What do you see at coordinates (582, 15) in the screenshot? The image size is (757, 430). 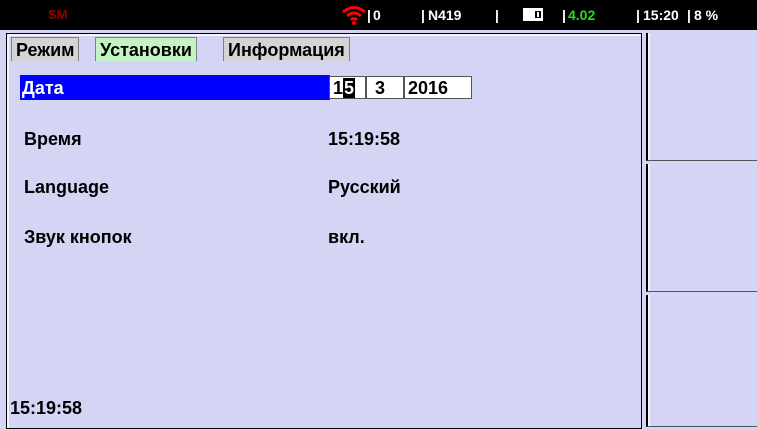 I see `voltage-readout: 4.02` at bounding box center [582, 15].